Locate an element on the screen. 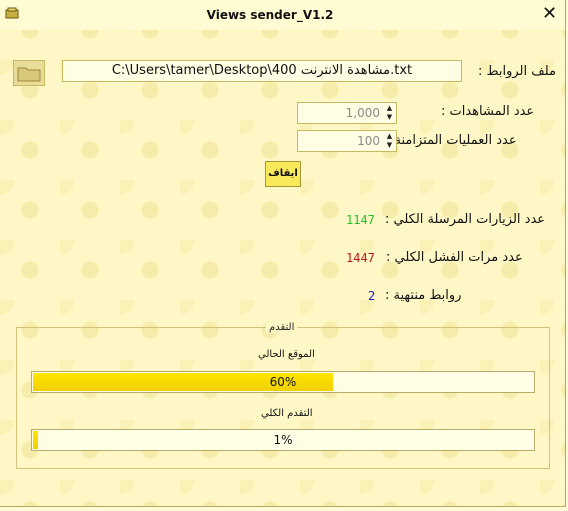 The height and width of the screenshot is (511, 568). overall-progress-bar: 1% is located at coordinates (283, 440).